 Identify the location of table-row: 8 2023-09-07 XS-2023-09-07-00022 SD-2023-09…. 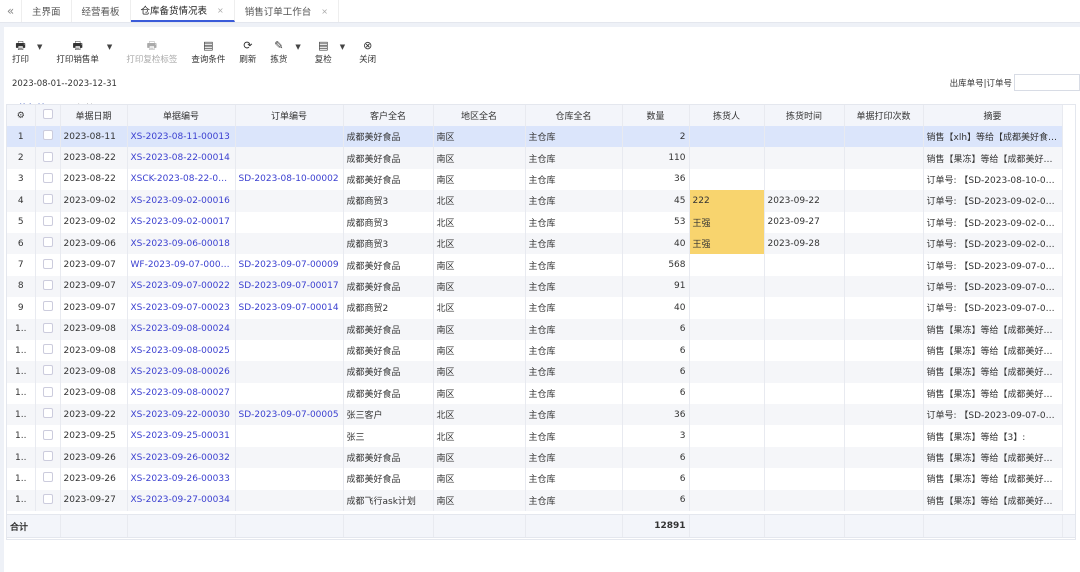
(535, 286).